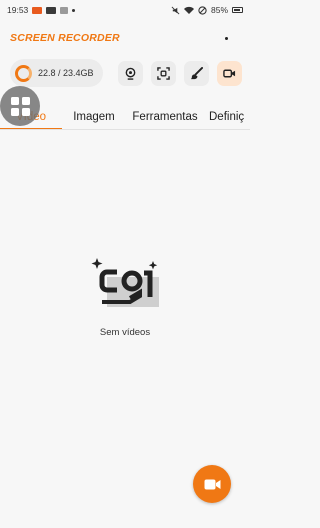  What do you see at coordinates (229, 116) in the screenshot?
I see `tab-settings: Definiç` at bounding box center [229, 116].